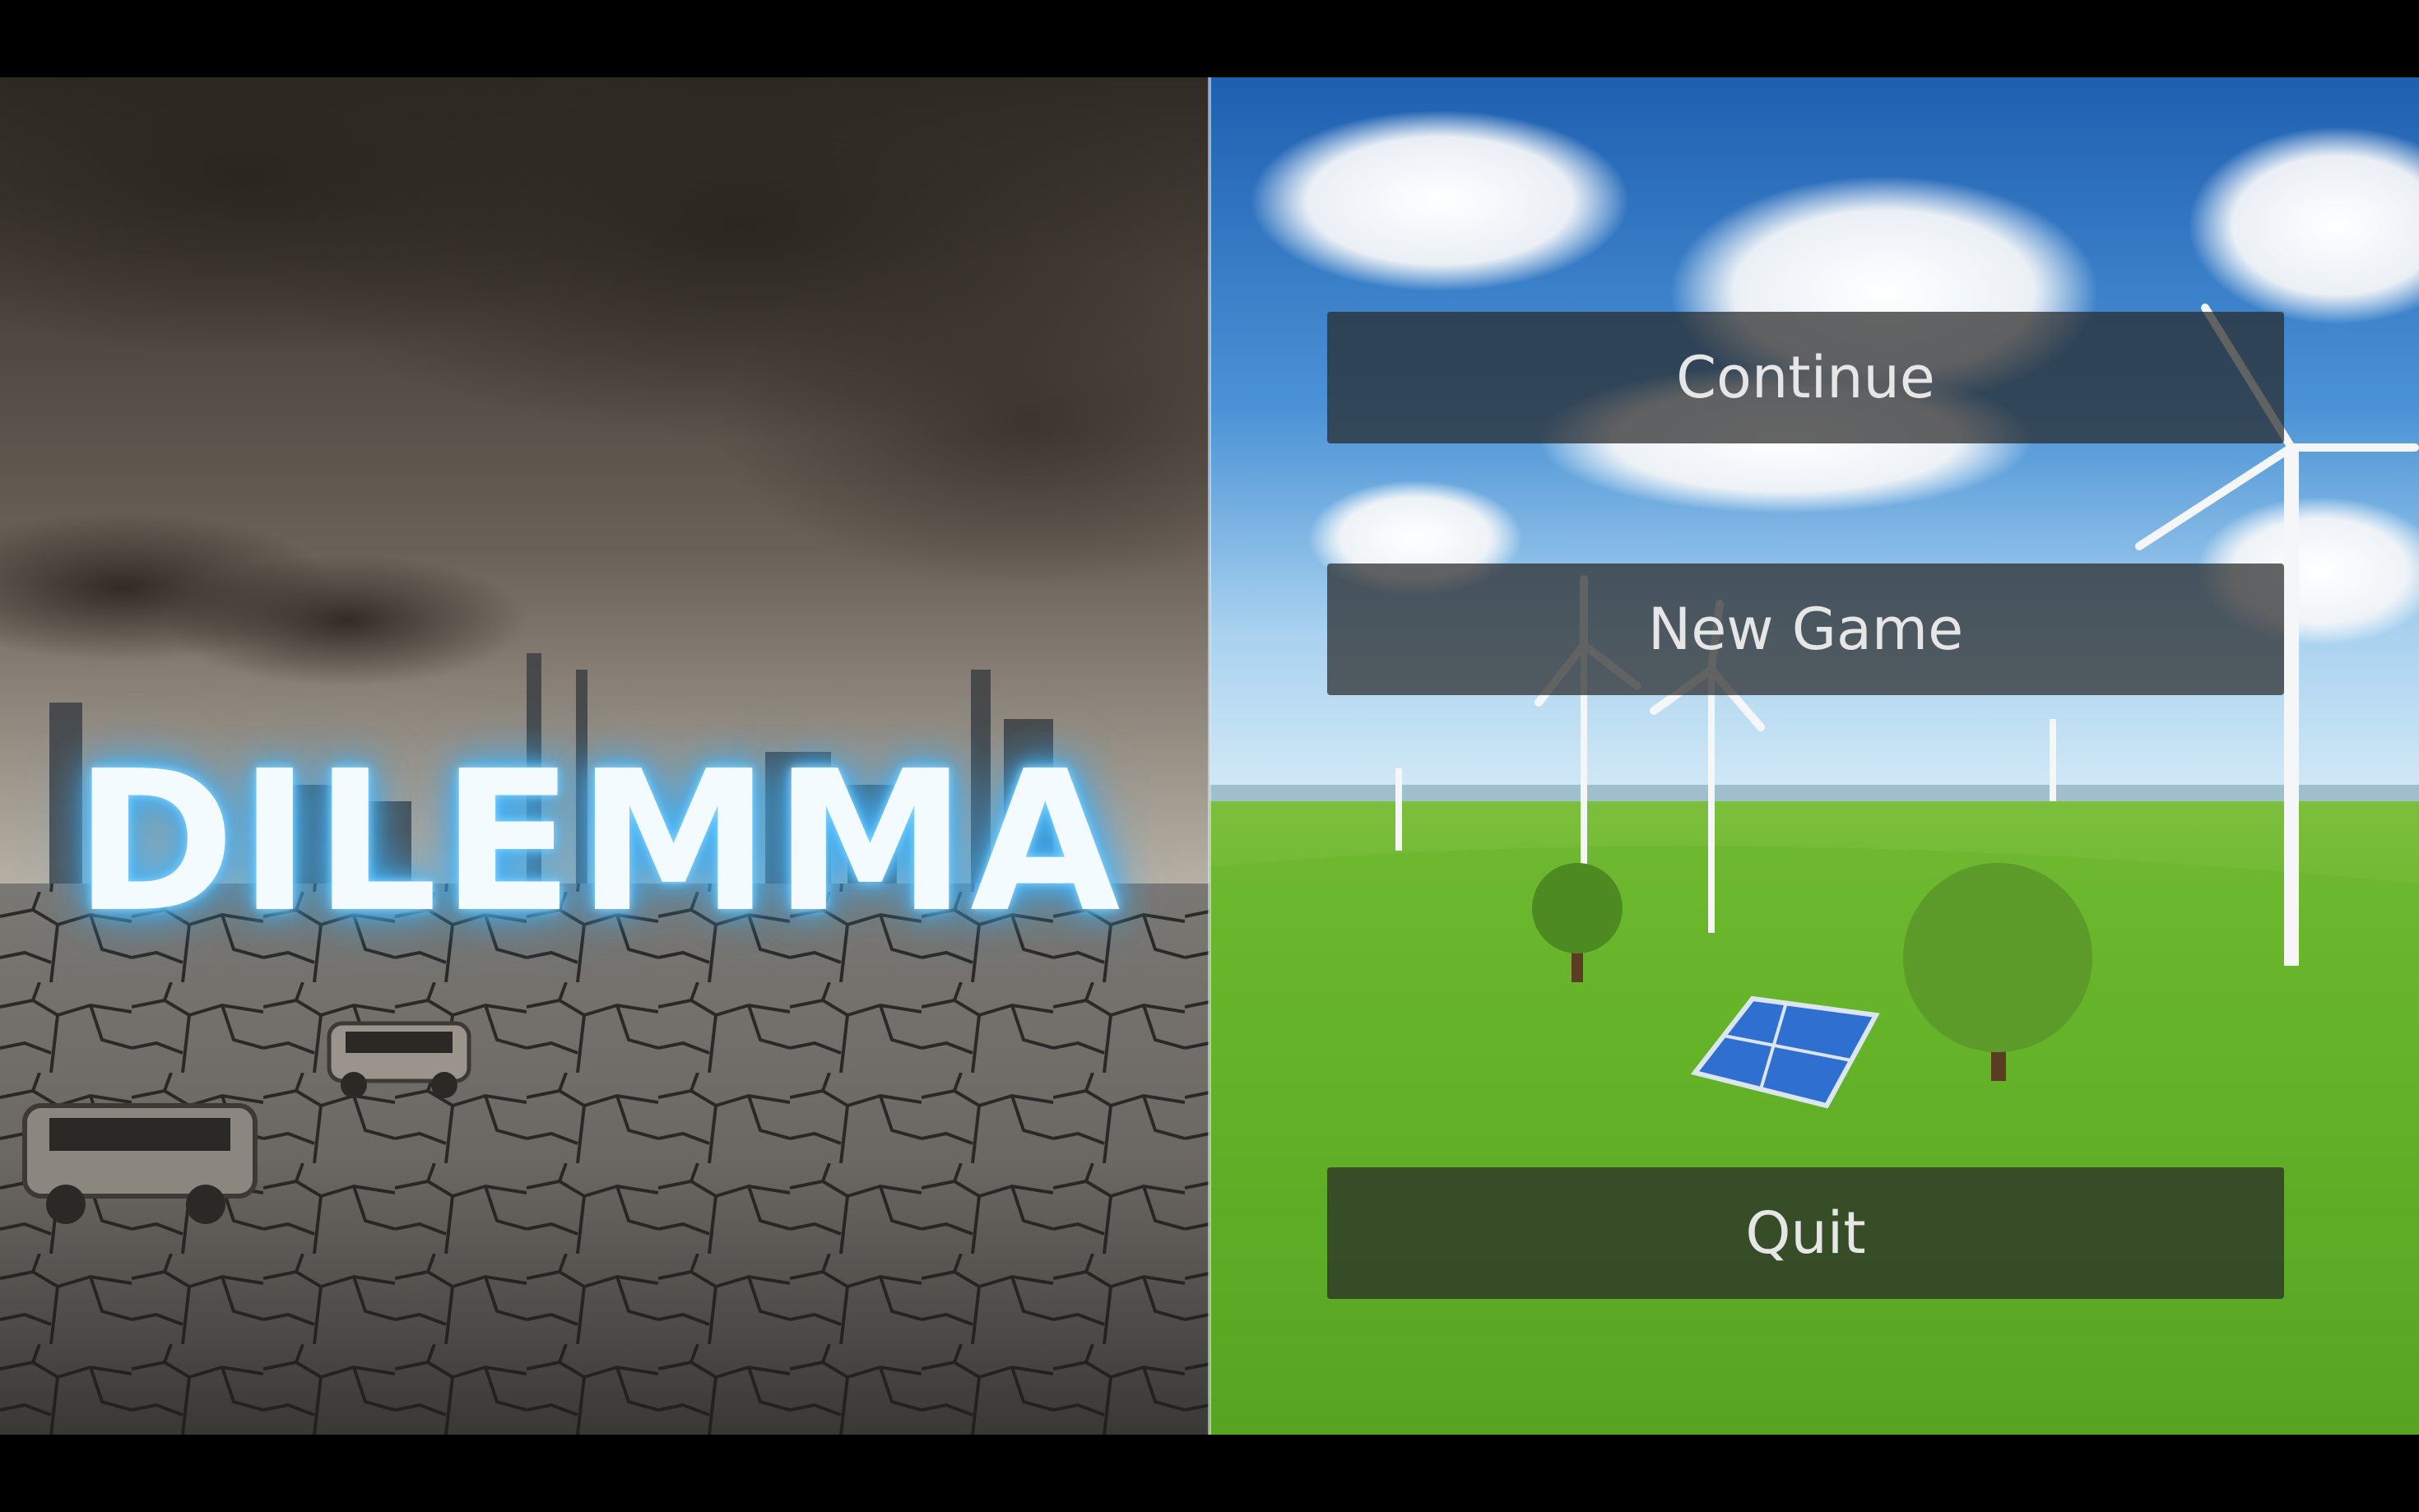 The width and height of the screenshot is (2419, 1512). I want to click on game-title: DILEMMA, so click(599, 842).